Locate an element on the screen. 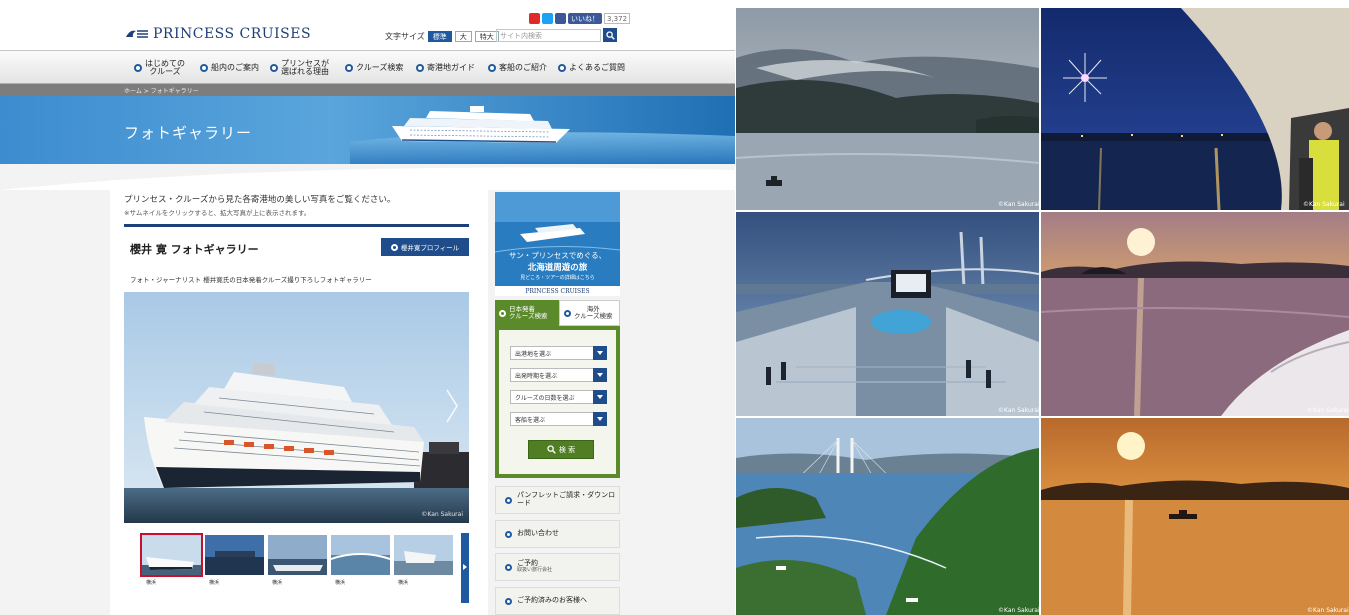  banner-ship-illustration is located at coordinates (542, 135).